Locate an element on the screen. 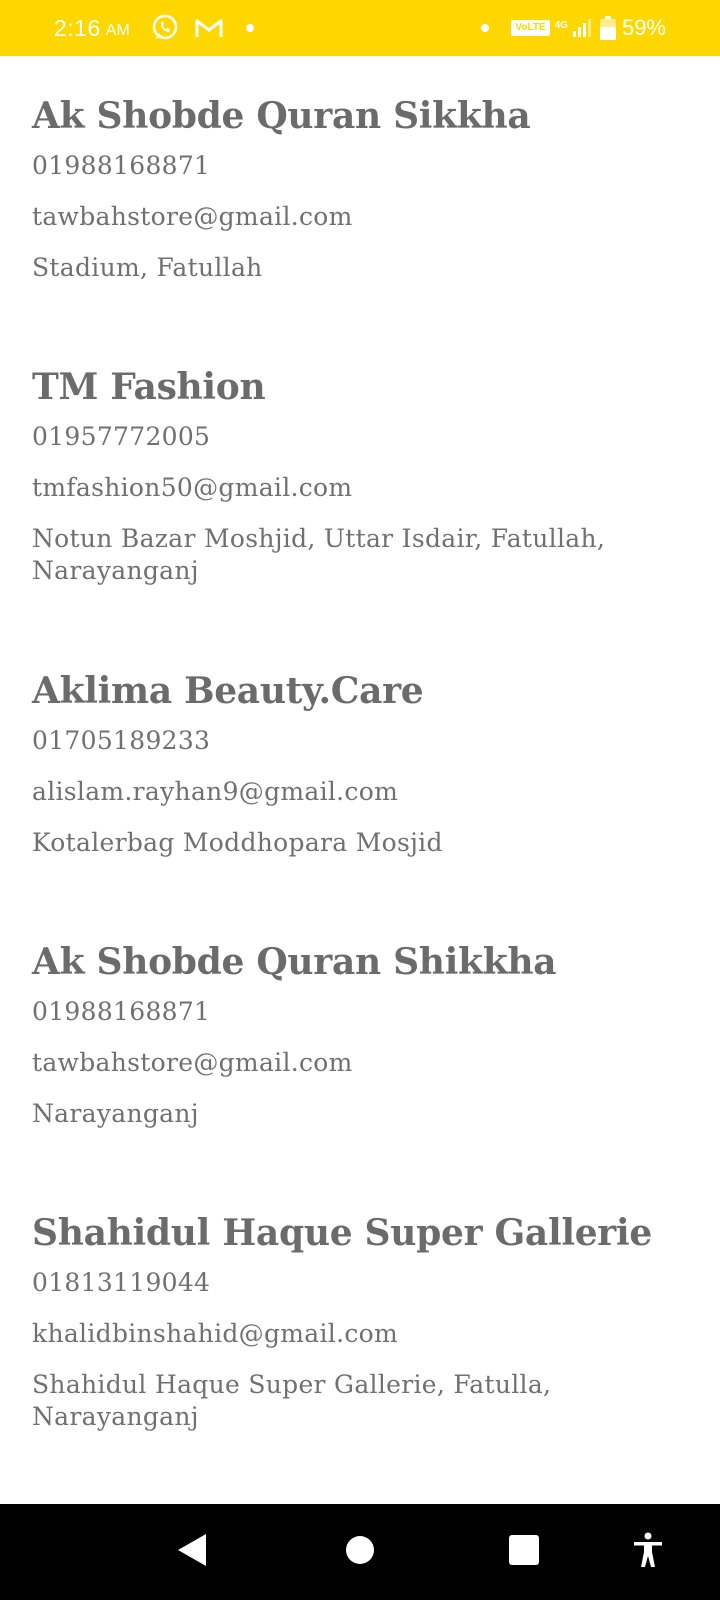  entry-email: khalidbinshahid@gmail.com is located at coordinates (362, 1334).